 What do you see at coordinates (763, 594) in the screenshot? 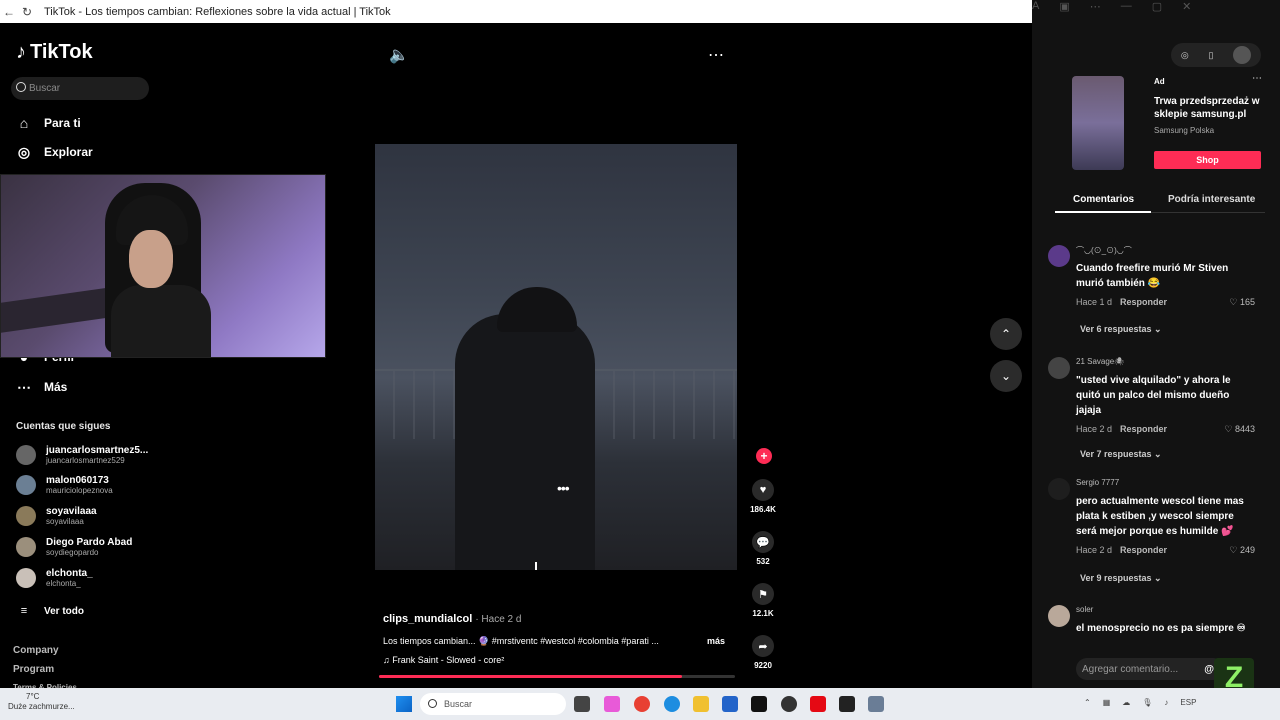
I see `bookmark-icon: ⚑` at bounding box center [763, 594].